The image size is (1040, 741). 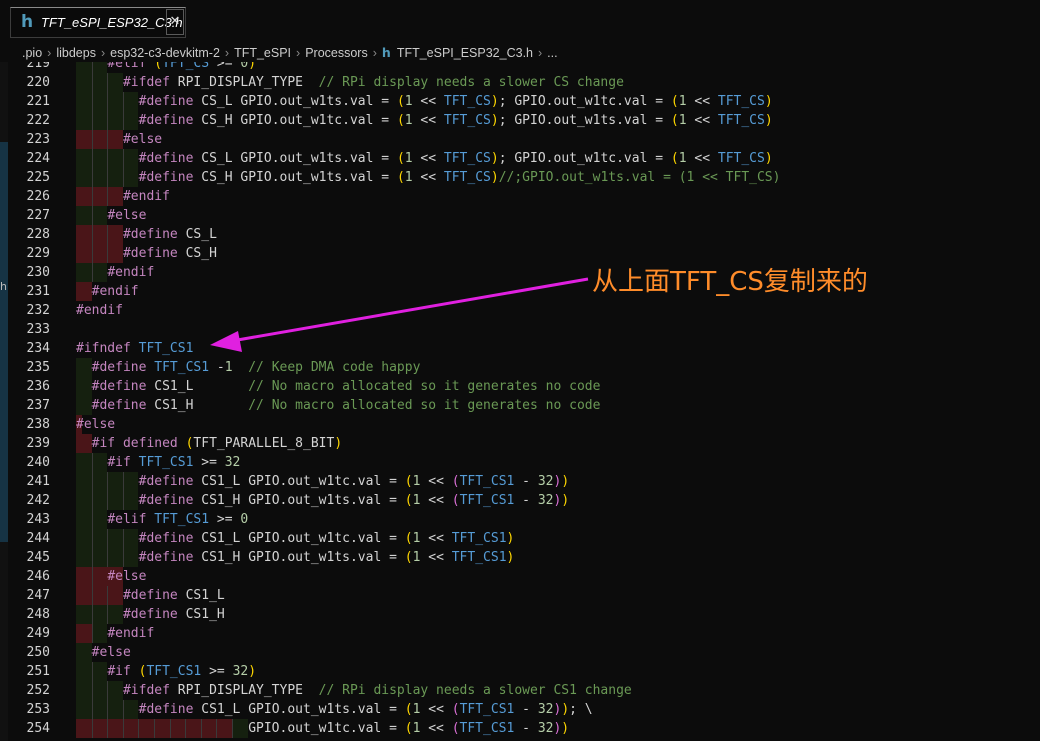 What do you see at coordinates (524, 462) in the screenshot?
I see `code-line: 240 #if TFT_CS1 >= 32` at bounding box center [524, 462].